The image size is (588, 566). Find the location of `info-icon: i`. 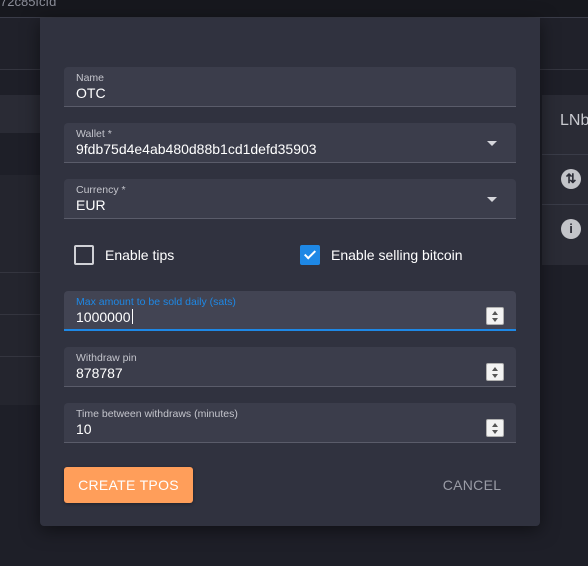

info-icon: i is located at coordinates (571, 229).